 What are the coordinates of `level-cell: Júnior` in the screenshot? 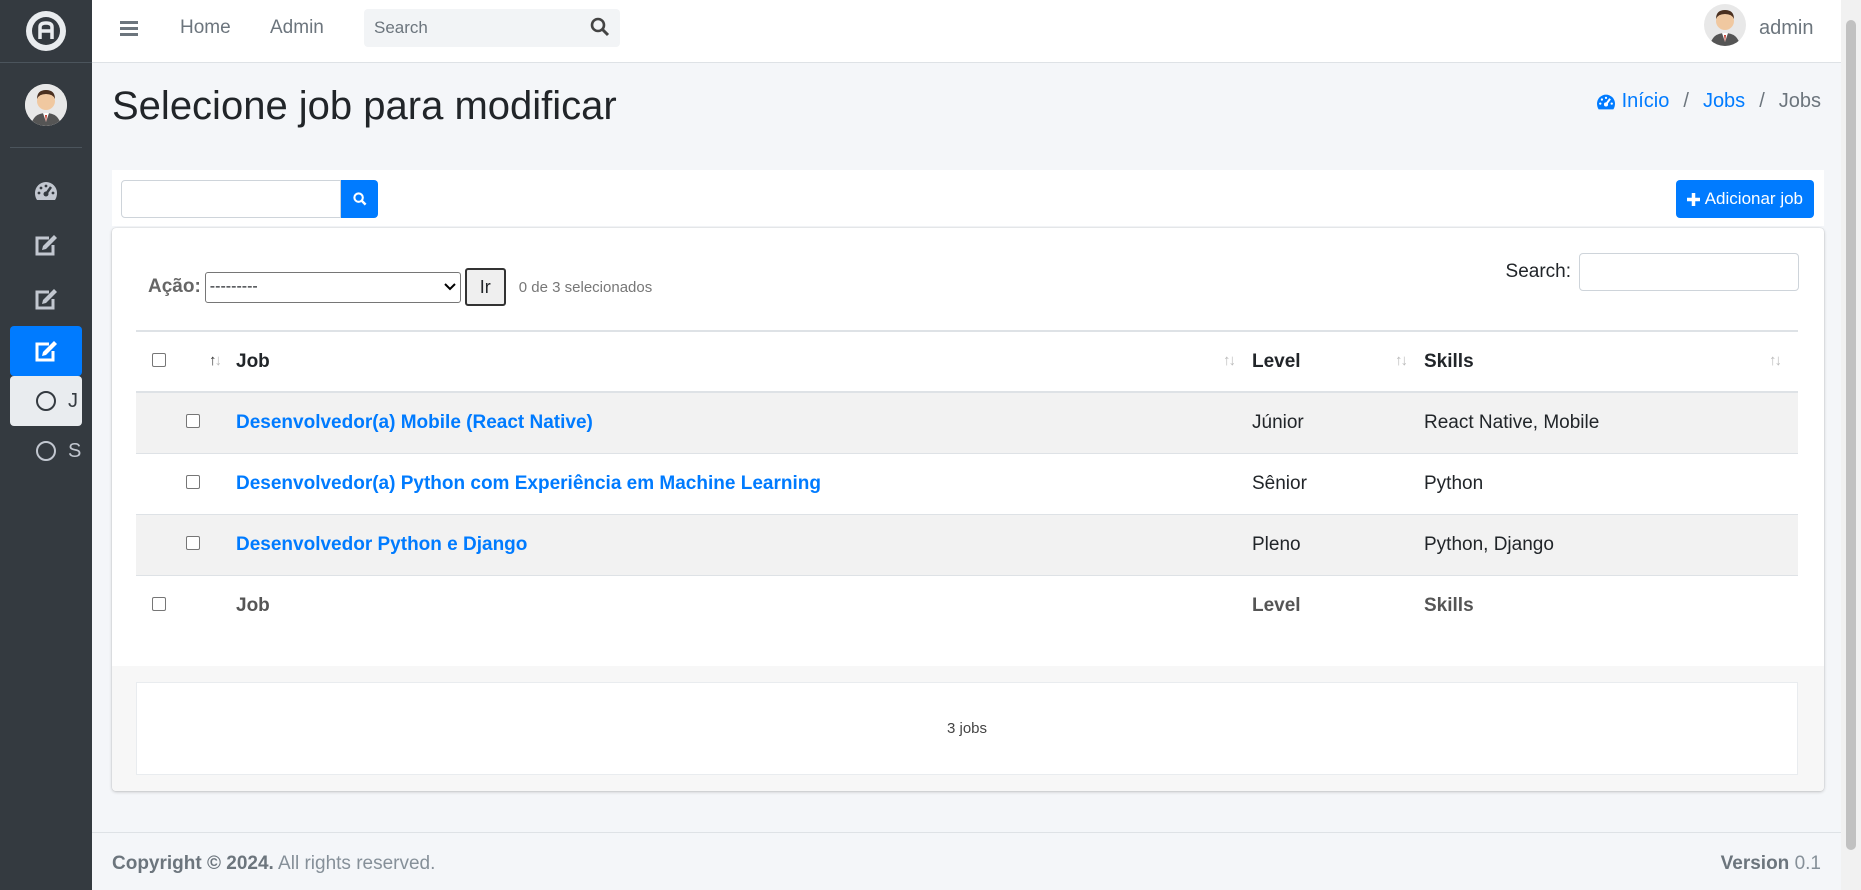 It's located at (1338, 422).